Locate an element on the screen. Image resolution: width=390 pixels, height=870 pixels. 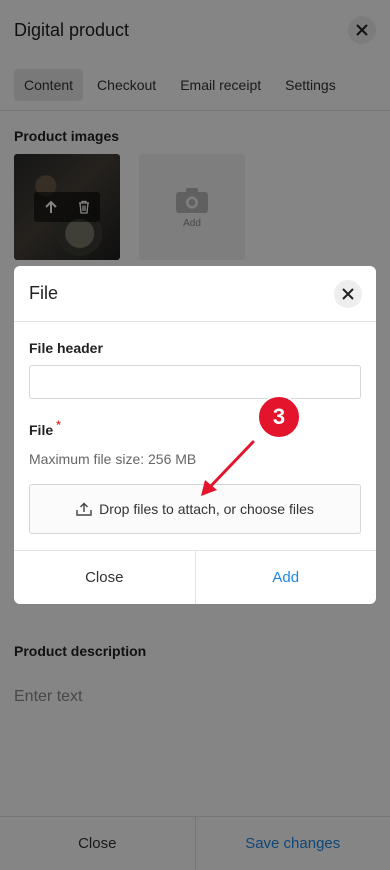
dialog-header: File is located at coordinates (195, 294).